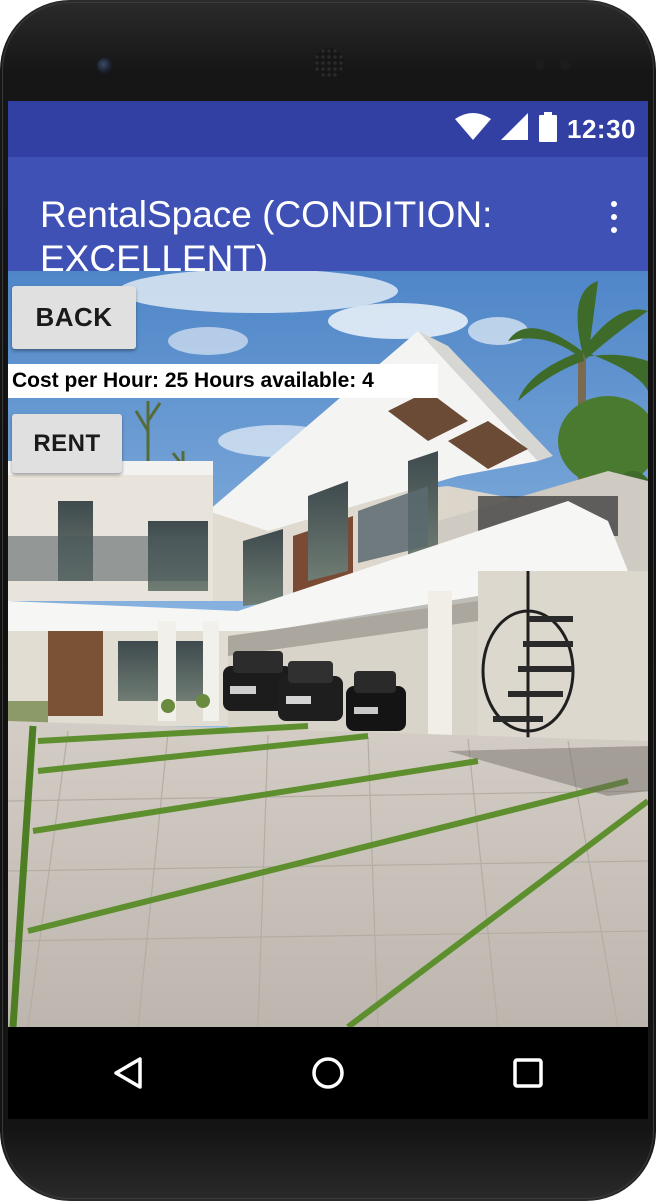  I want to click on app-bar: RentalSpace (CONDITION: EXCELLENT), so click(328, 214).